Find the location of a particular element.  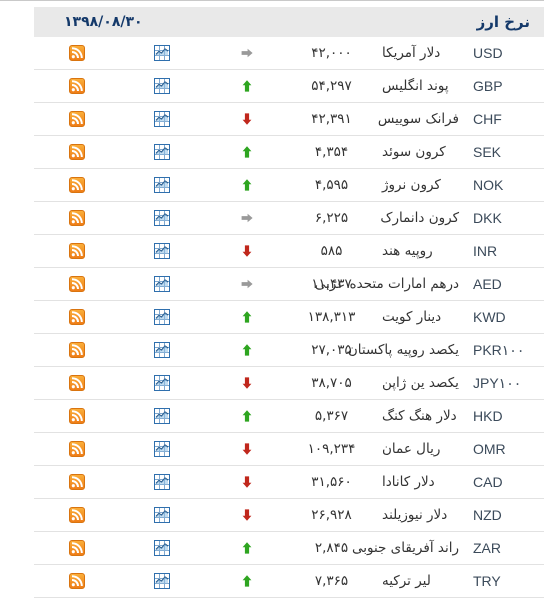

table-row: CAD دلار کانادا ۳۱,۵۶۰ is located at coordinates (289, 482).